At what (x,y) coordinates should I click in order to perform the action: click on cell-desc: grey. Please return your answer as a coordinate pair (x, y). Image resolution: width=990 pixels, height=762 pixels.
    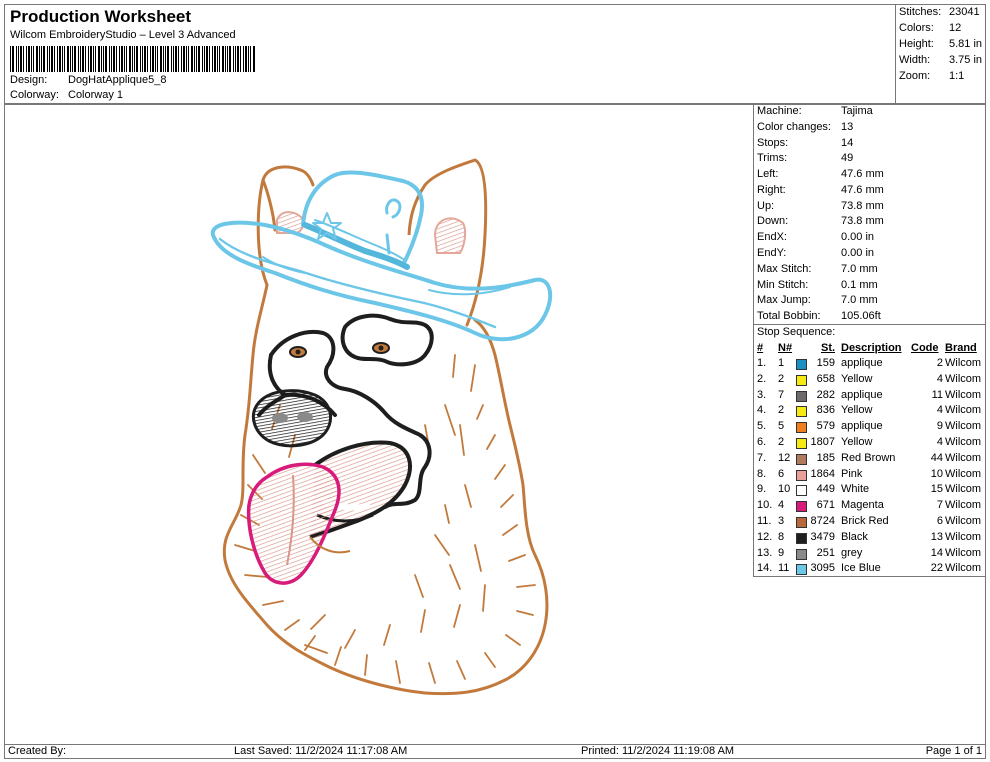
    Looking at the image, I should click on (852, 552).